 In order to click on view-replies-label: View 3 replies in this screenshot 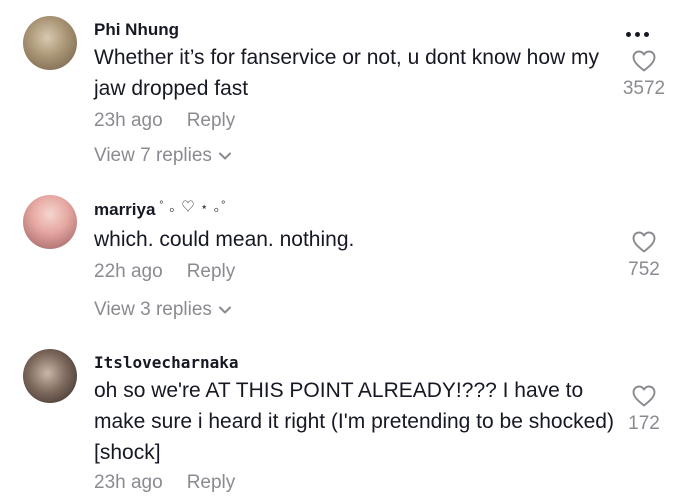, I will do `click(153, 309)`.